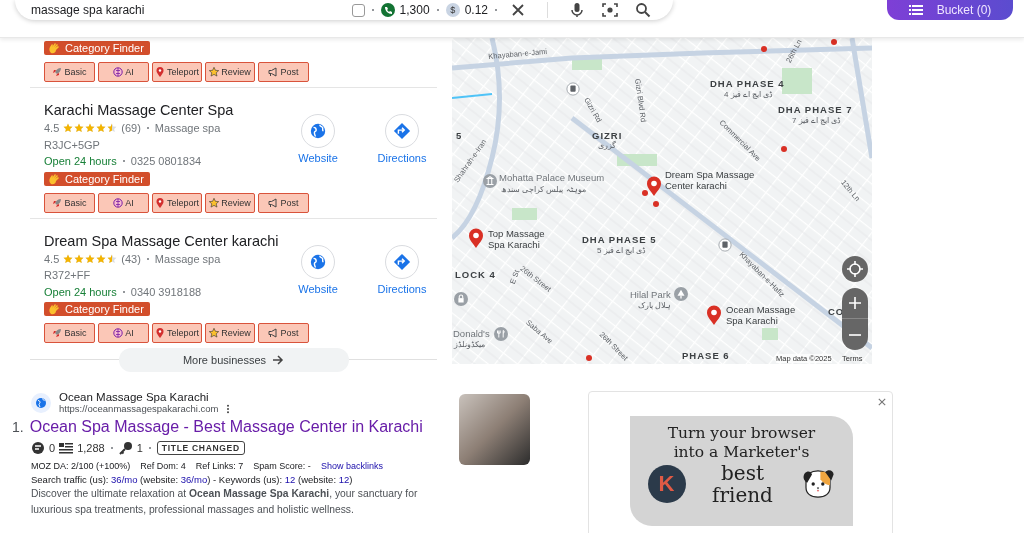  What do you see at coordinates (54, 309) in the screenshot?
I see `waving-hand-icon` at bounding box center [54, 309].